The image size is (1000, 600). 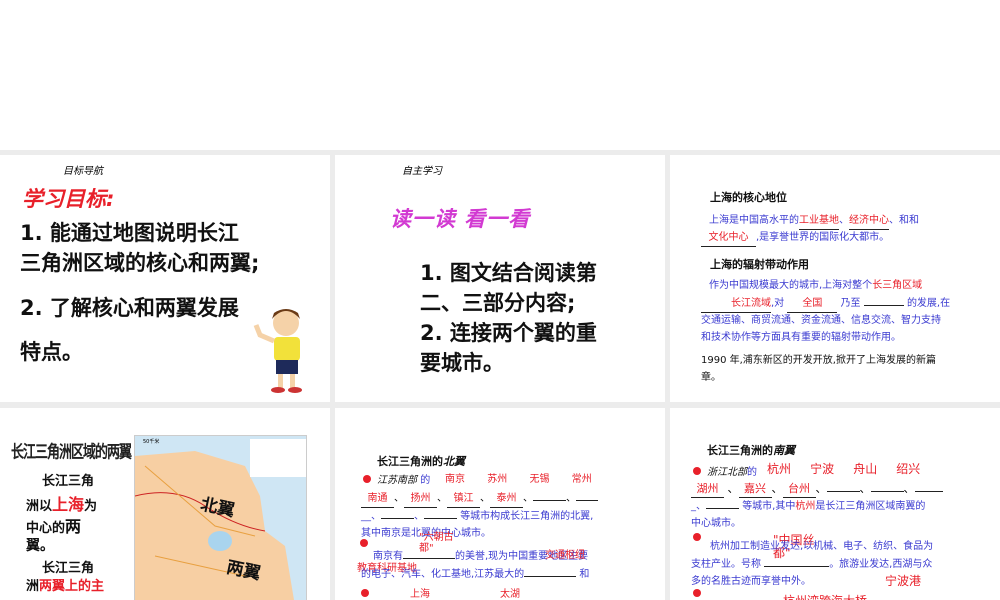 I want to click on city: 南京, so click(x=455, y=479).